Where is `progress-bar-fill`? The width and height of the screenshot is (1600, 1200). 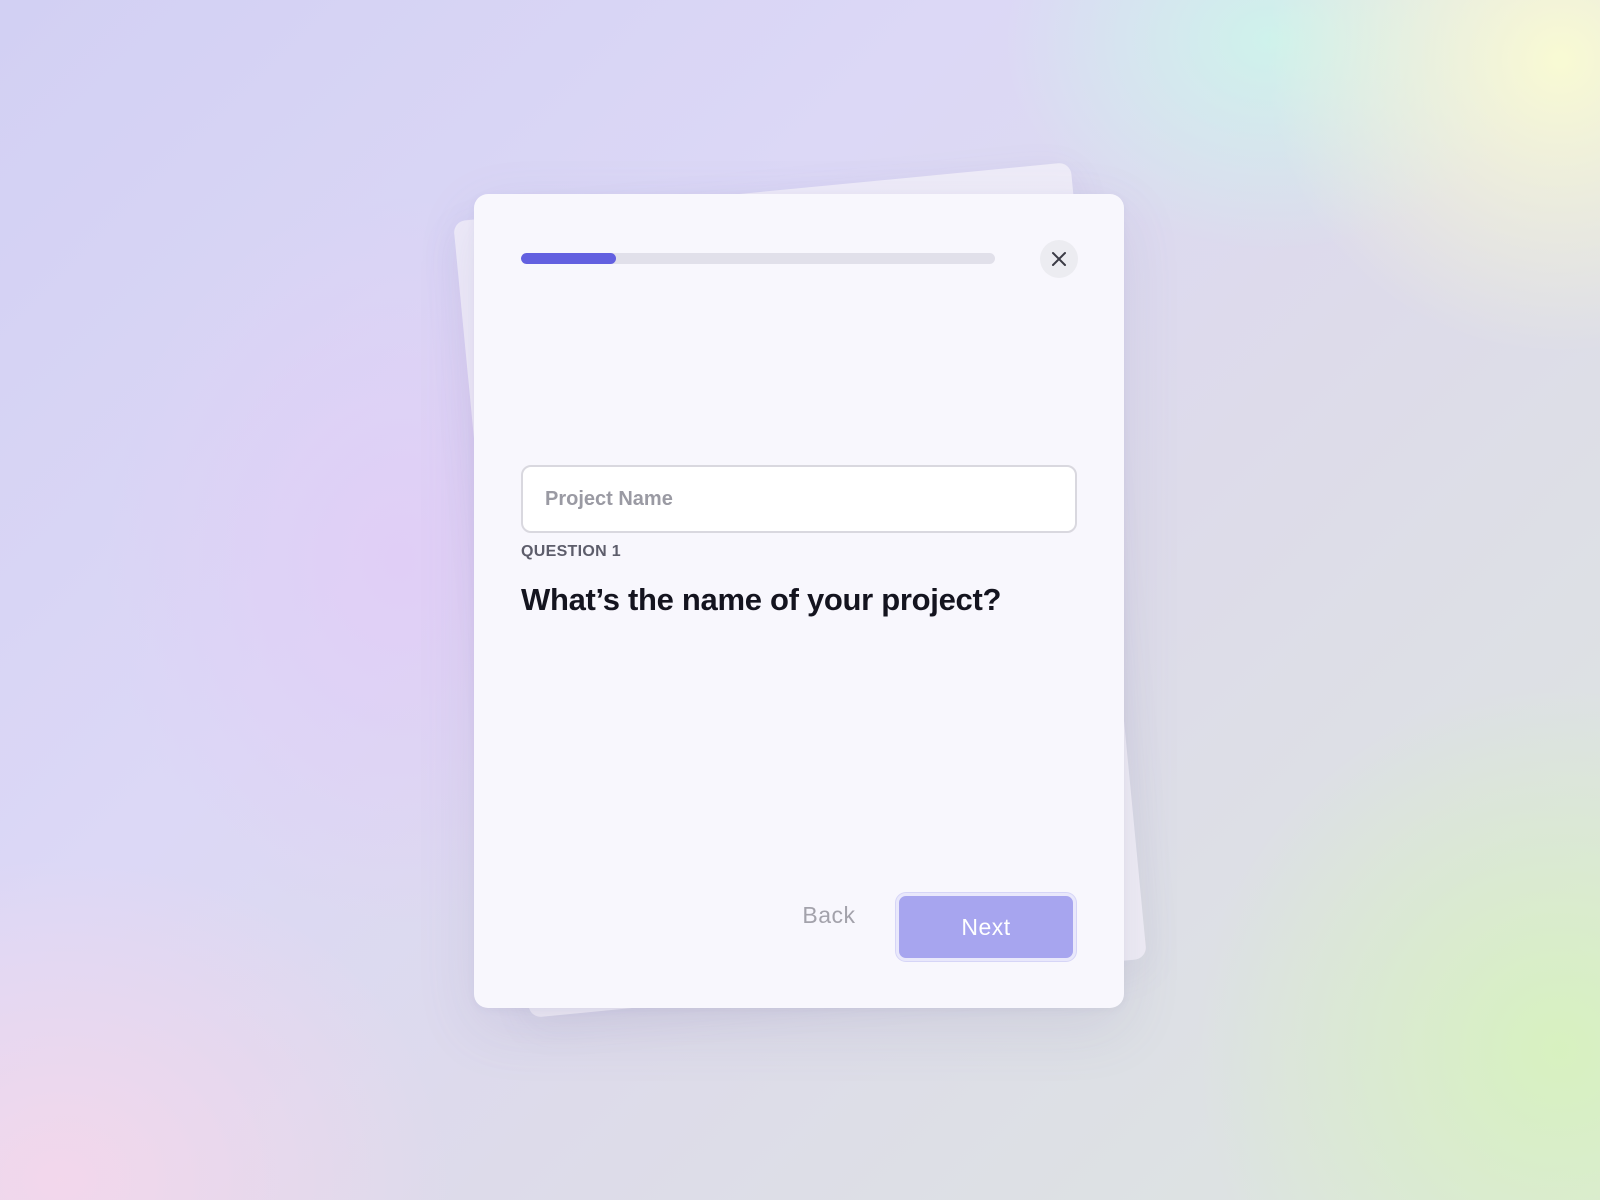
progress-bar-fill is located at coordinates (568, 258).